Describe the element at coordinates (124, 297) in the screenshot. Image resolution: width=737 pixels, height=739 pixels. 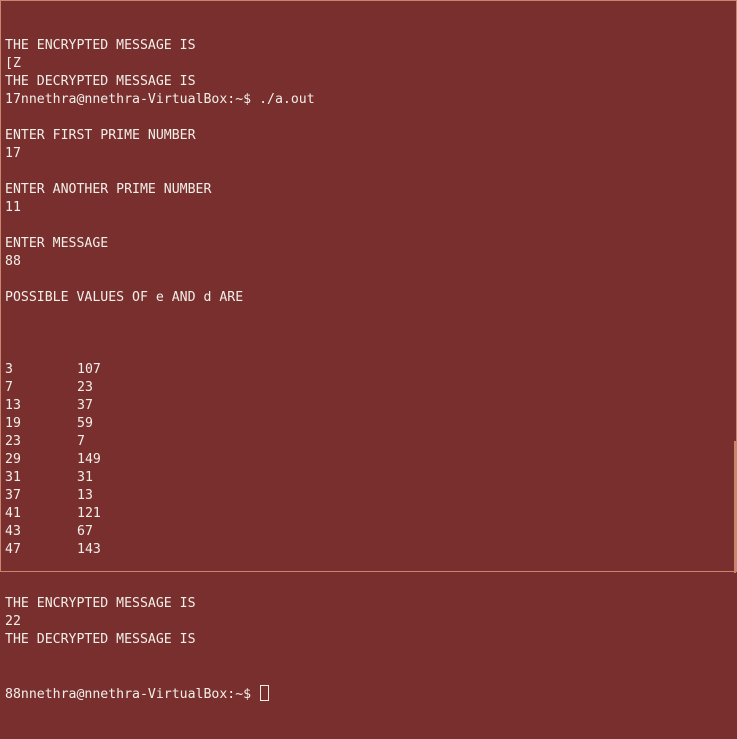
I see `terminal-line: POSSIBLE VALUES OF e AND d ARE` at that location.